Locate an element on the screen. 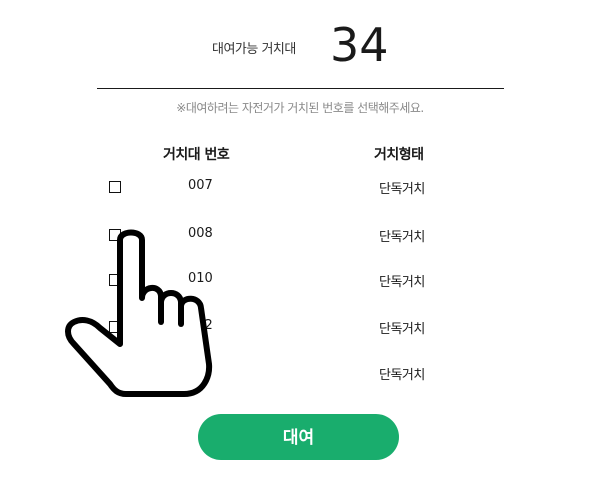 The width and height of the screenshot is (600, 500). available-count: 34 is located at coordinates (359, 45).